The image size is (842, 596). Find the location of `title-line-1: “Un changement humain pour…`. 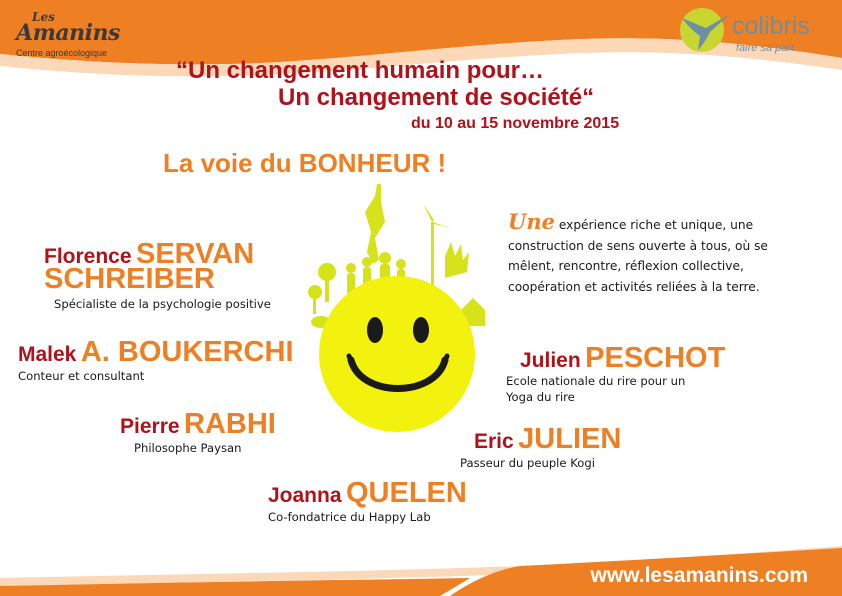

title-line-1: “Un changement humain pour… is located at coordinates (360, 70).